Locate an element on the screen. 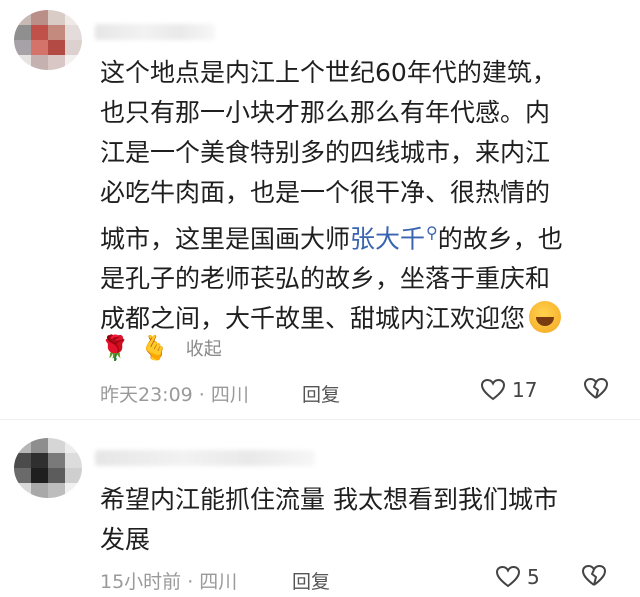 This screenshot has width=640, height=597. like-button: 5 is located at coordinates (517, 577).